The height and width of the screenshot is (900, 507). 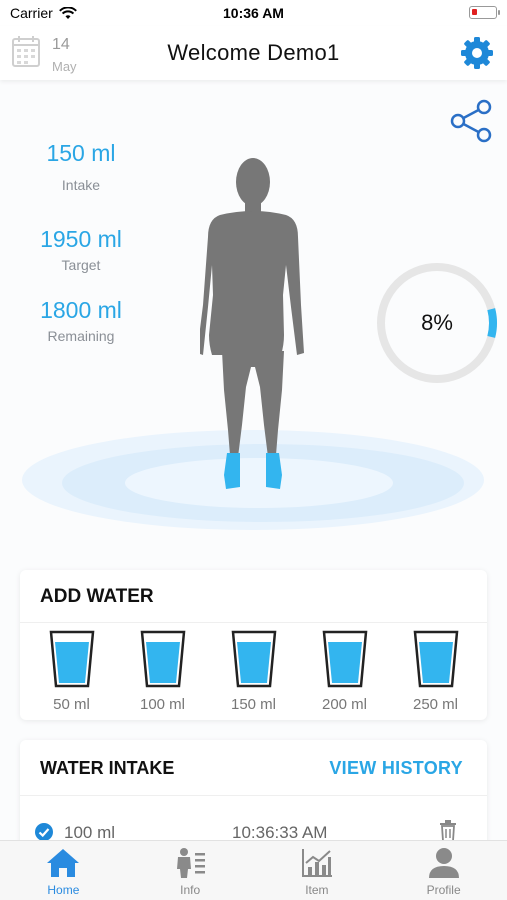 I want to click on tab-profile: Profile, so click(x=443, y=870).